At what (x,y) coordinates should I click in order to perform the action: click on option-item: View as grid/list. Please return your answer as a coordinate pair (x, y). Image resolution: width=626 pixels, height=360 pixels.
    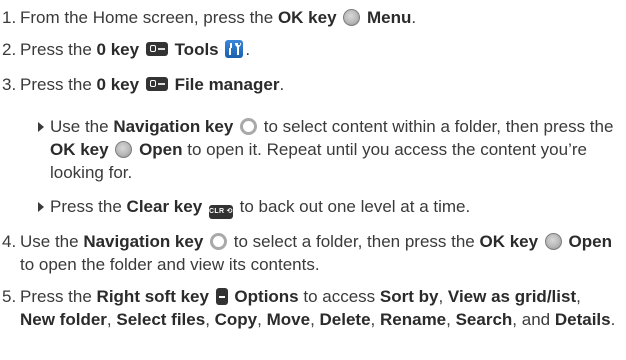
    Looking at the image, I should click on (512, 296).